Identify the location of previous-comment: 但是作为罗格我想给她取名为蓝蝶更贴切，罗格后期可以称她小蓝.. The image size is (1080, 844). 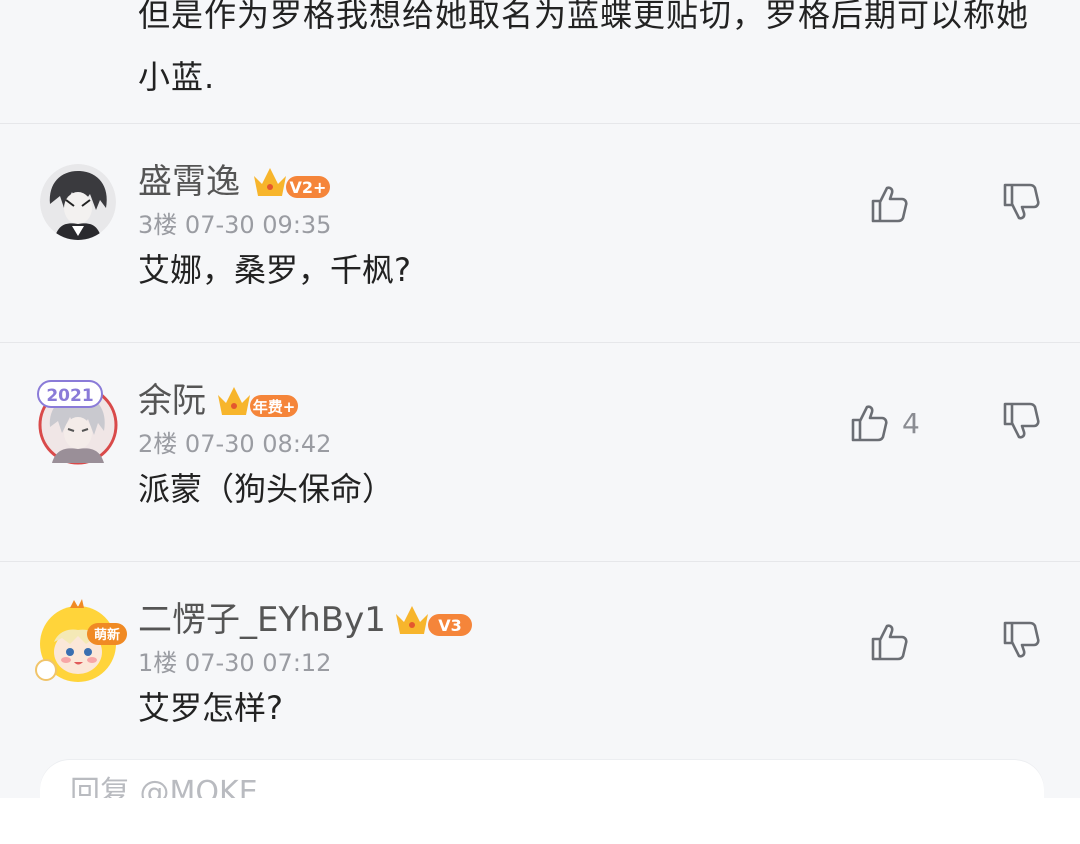
(540, 62).